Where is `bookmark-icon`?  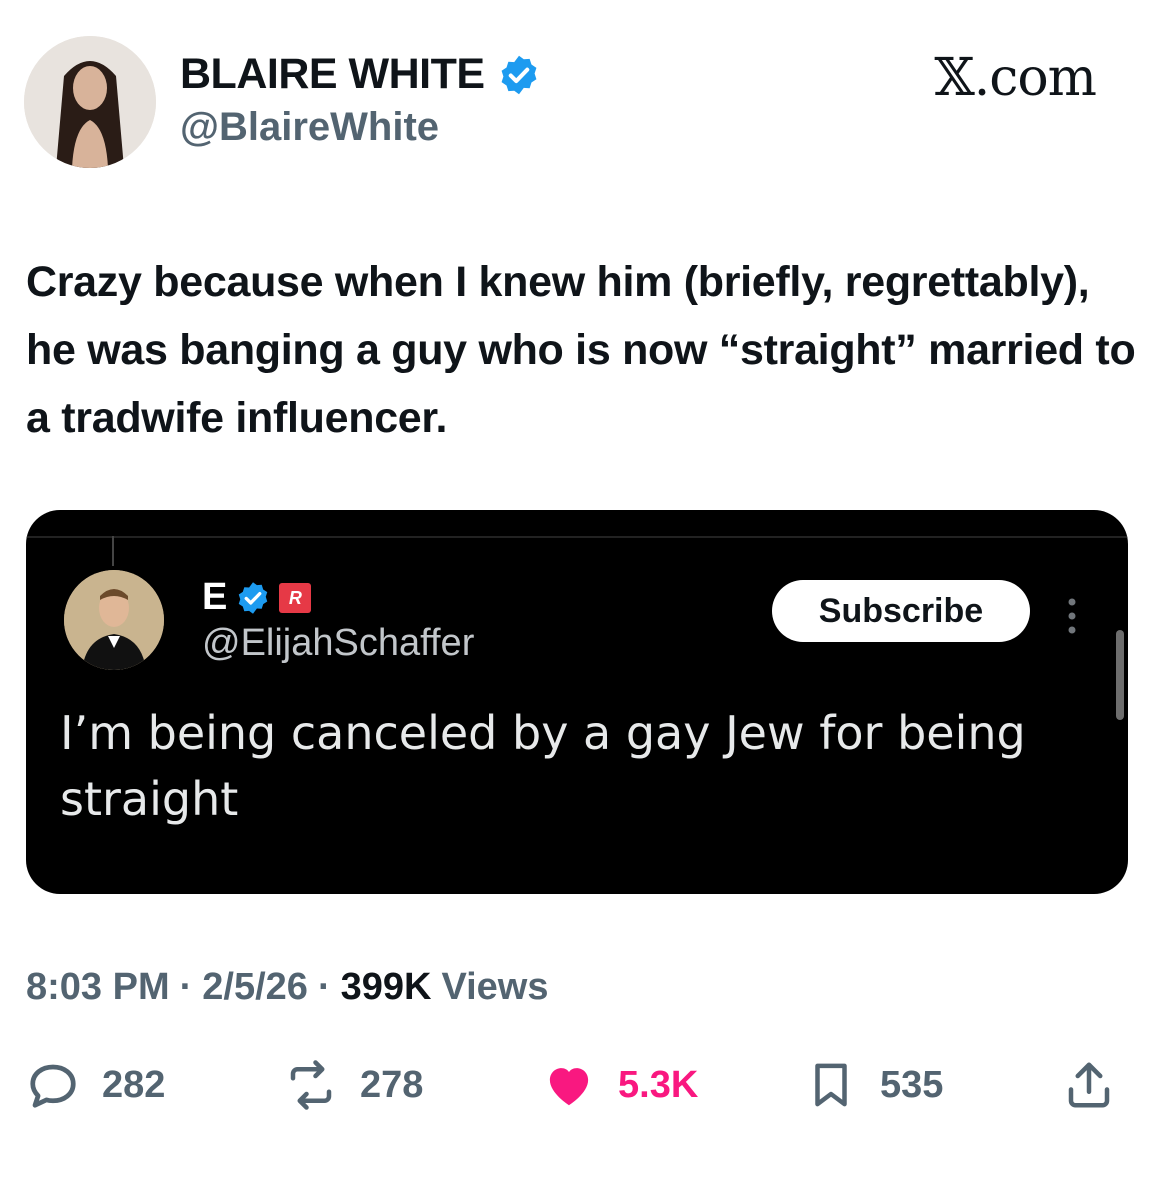
bookmark-icon is located at coordinates (831, 1085).